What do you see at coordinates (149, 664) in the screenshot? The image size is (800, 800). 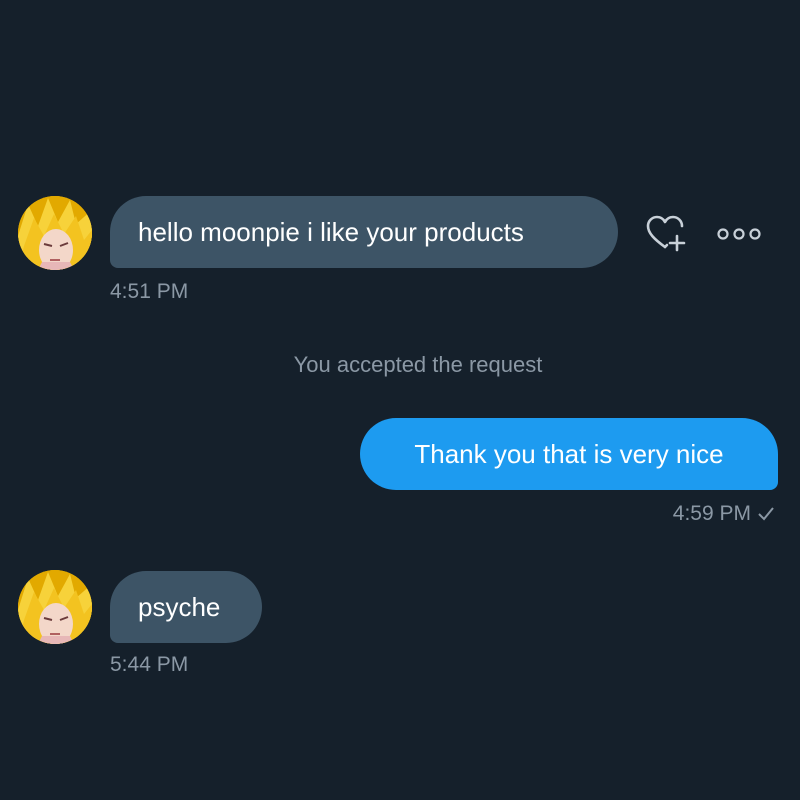 I see `message-timestamp: 5:44 PM` at bounding box center [149, 664].